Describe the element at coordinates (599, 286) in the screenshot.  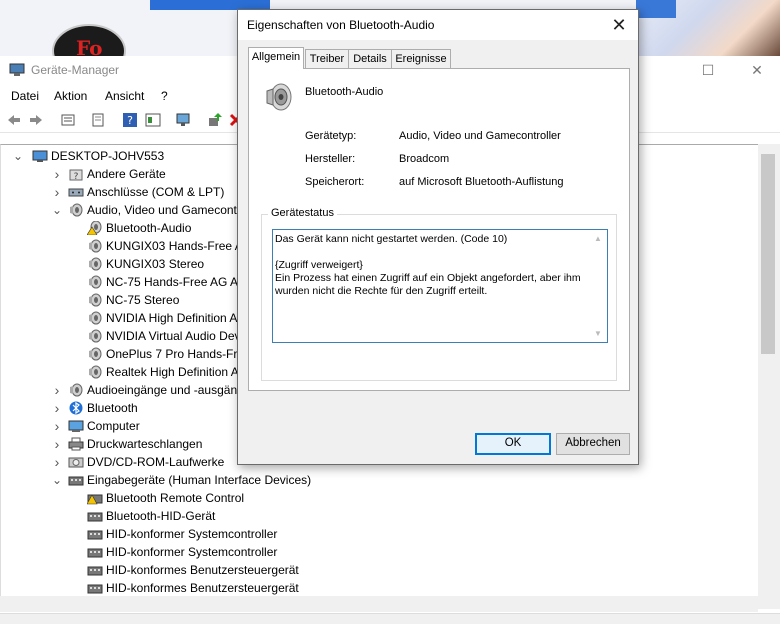
I see `status-scrollbar: ▲ ▼` at that location.